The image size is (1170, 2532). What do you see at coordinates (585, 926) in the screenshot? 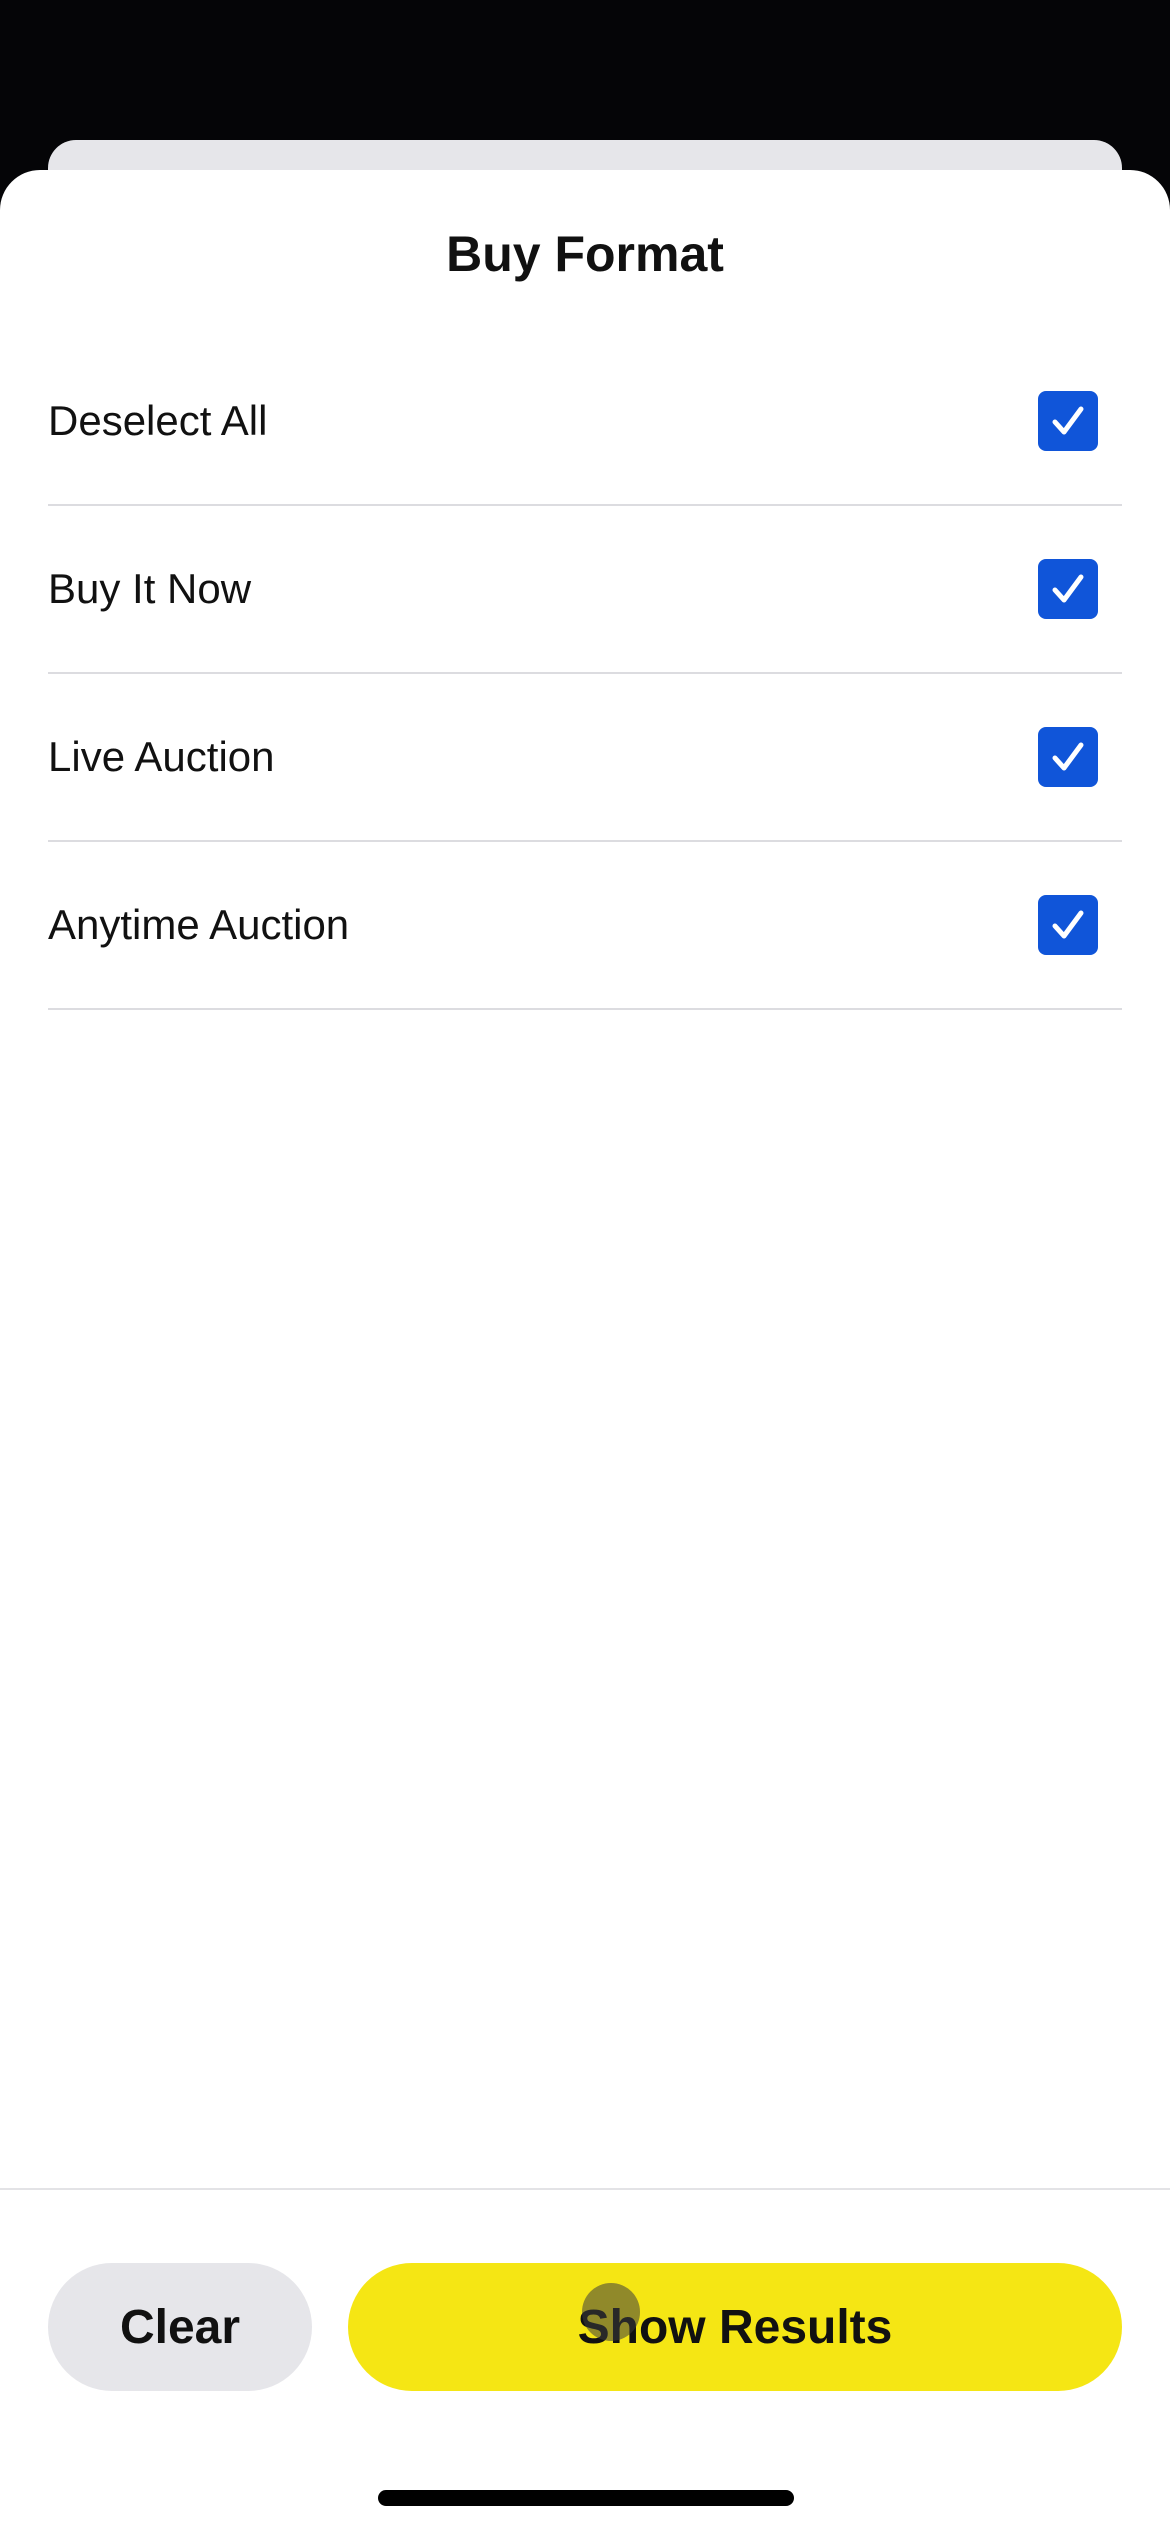
I see `option-row-anytime-auction: Anytime Auction` at bounding box center [585, 926].